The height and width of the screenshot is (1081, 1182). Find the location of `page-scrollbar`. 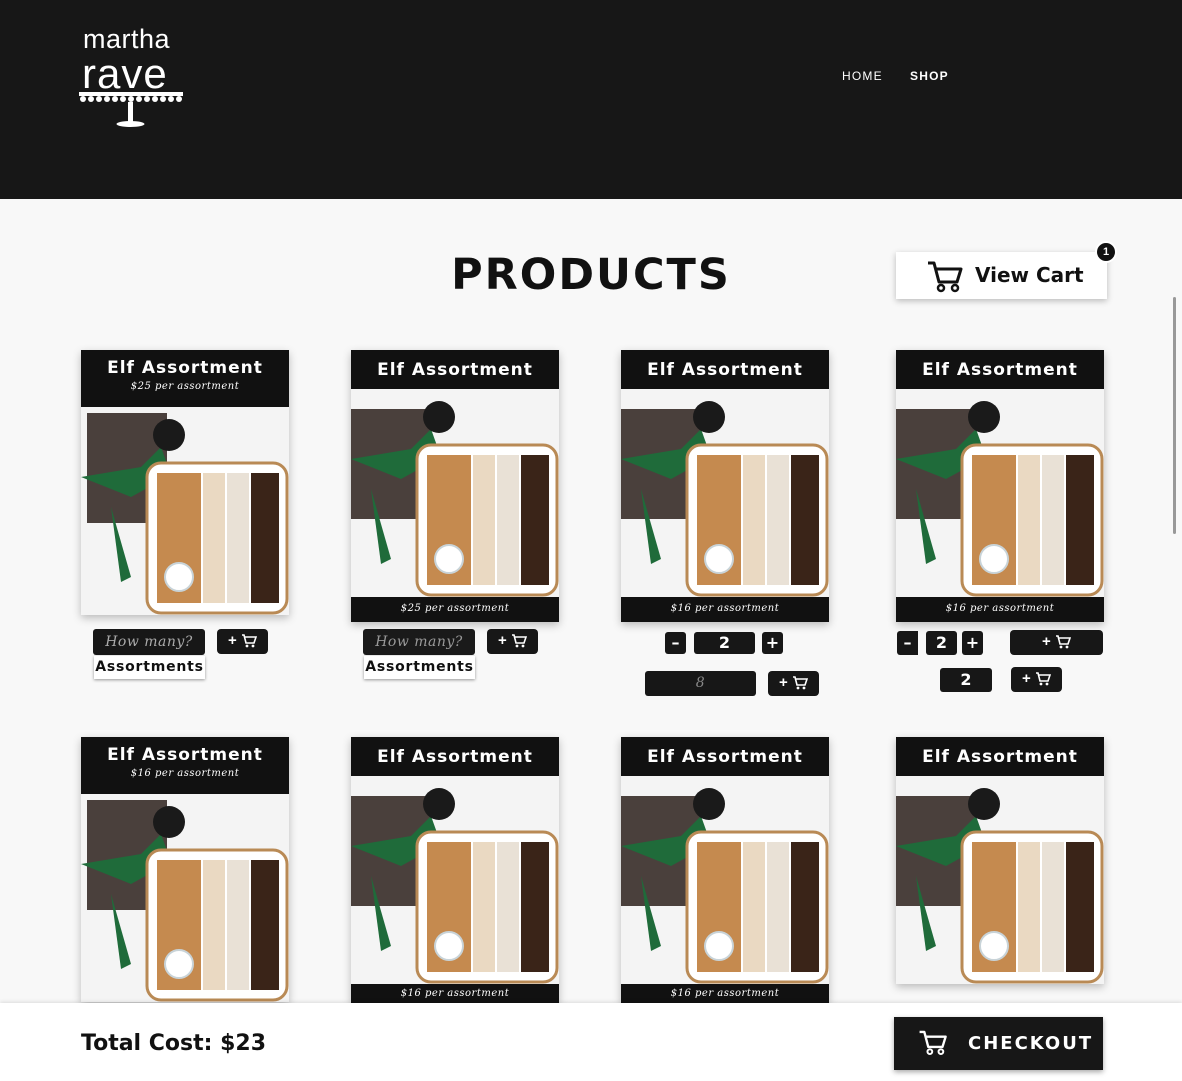

page-scrollbar is located at coordinates (1174, 415).